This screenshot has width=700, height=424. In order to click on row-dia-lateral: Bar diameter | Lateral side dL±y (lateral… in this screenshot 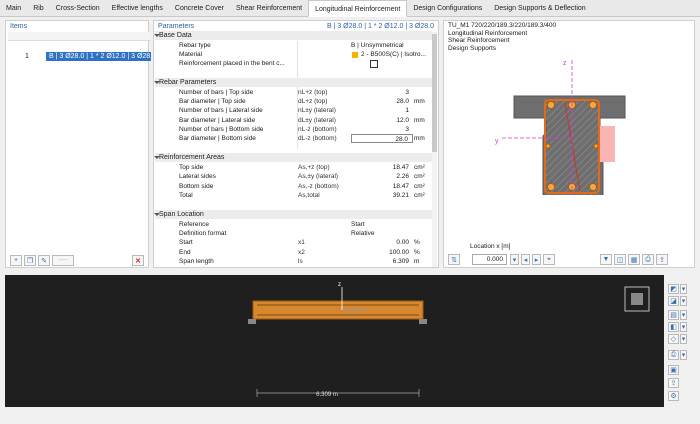, I will do `click(293, 120)`.